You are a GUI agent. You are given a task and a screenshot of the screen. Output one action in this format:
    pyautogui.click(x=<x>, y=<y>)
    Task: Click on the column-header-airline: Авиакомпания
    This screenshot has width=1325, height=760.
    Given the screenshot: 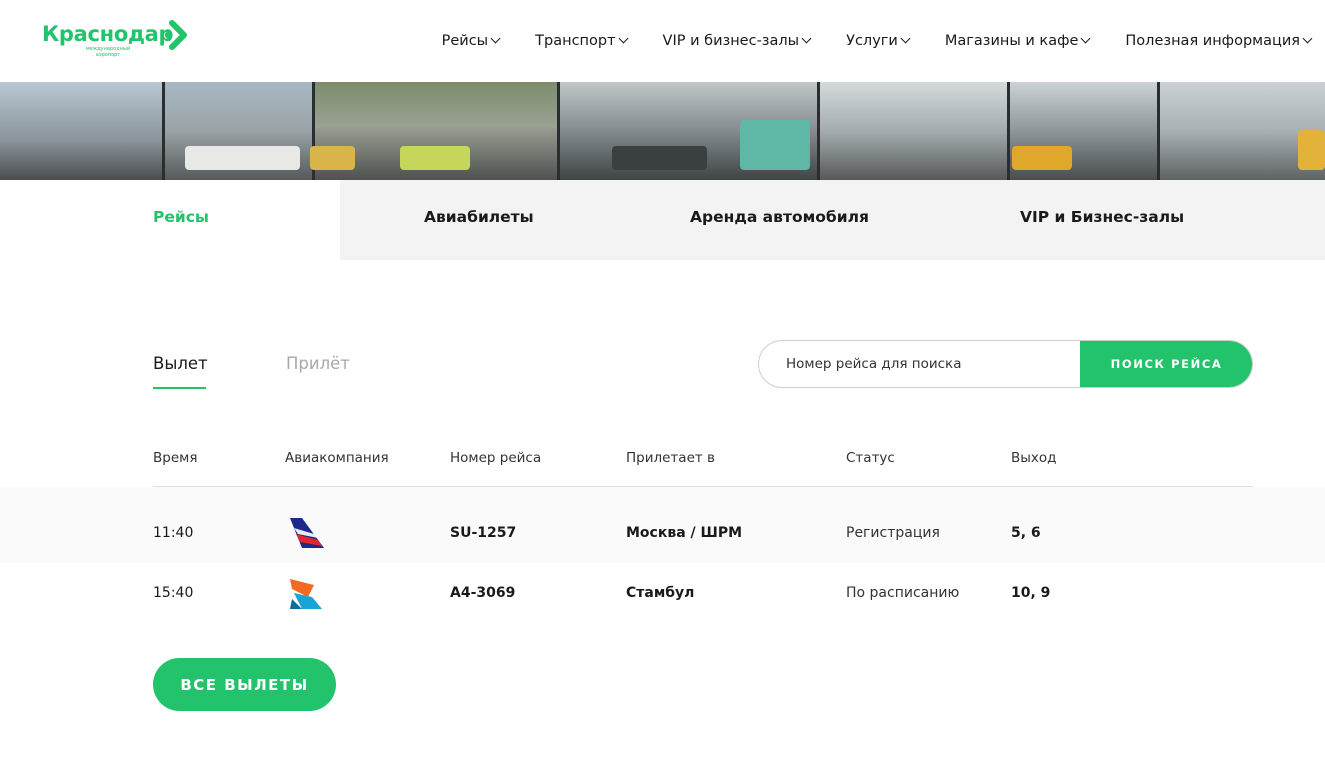 What is the action you would take?
    pyautogui.click(x=337, y=458)
    